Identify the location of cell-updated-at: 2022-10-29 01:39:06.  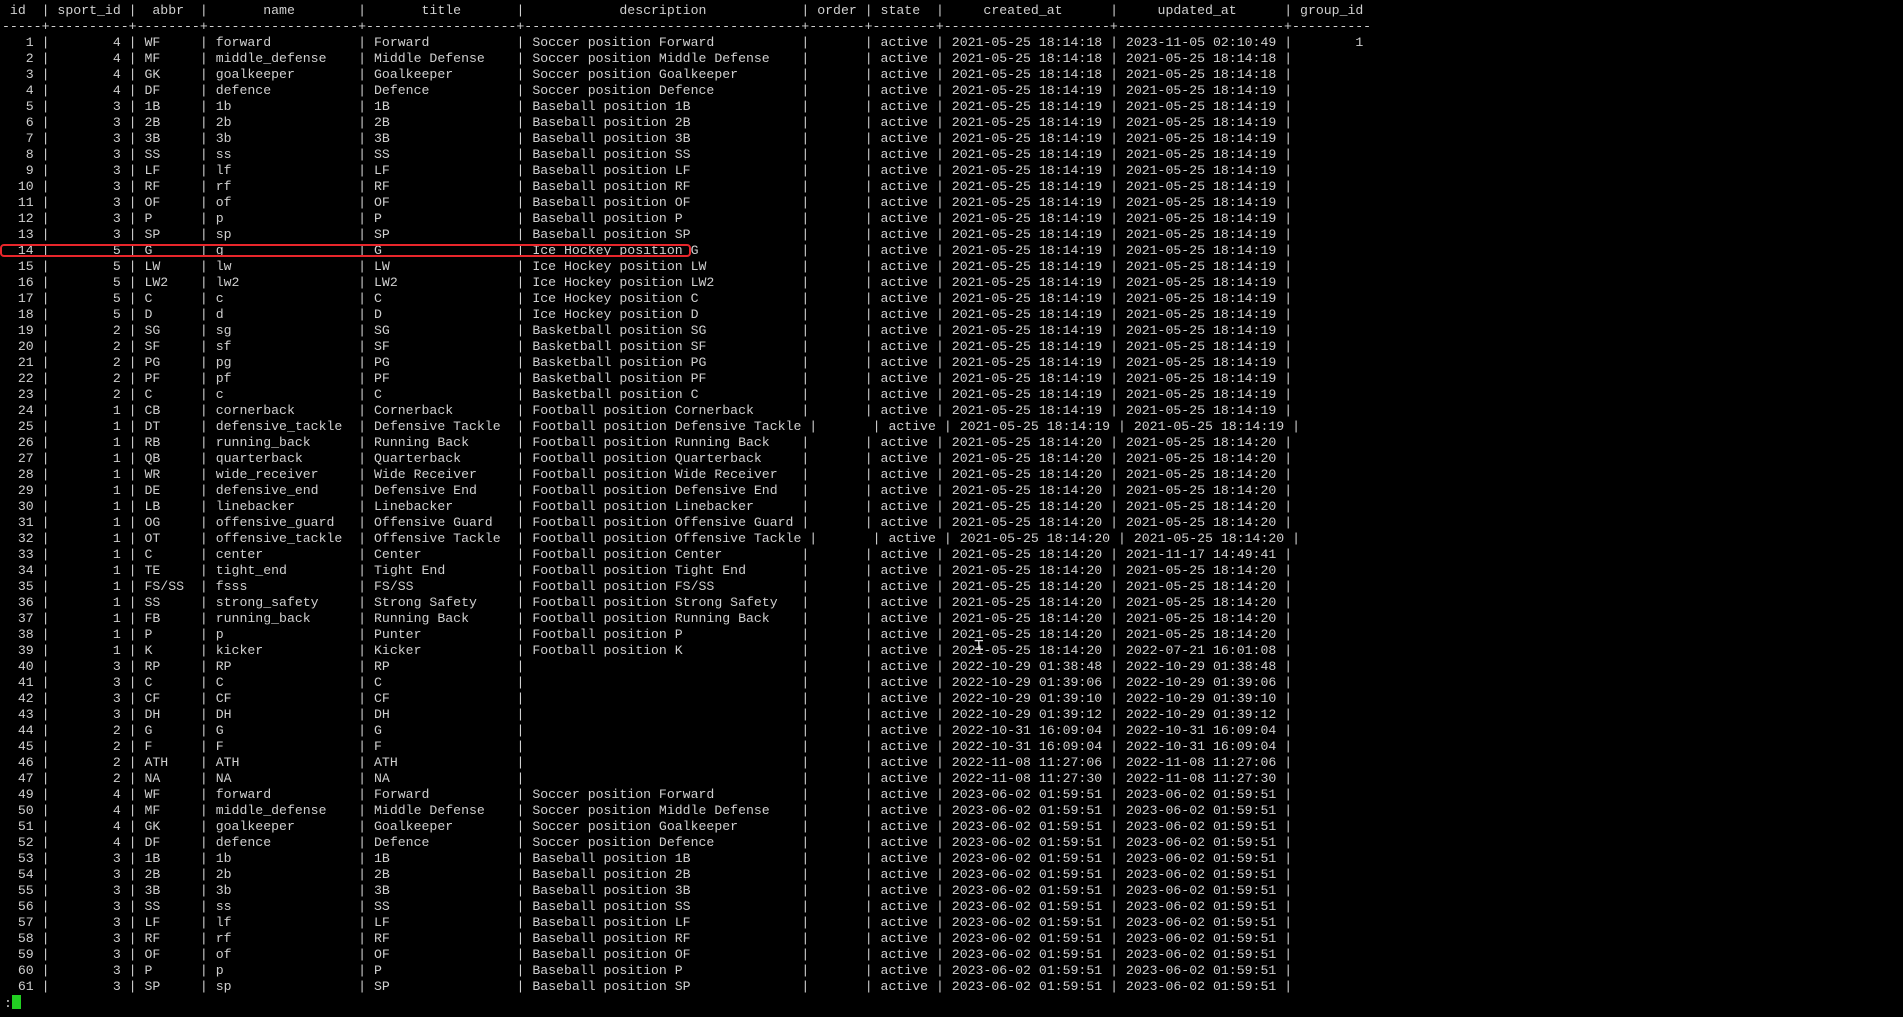
(1201, 682).